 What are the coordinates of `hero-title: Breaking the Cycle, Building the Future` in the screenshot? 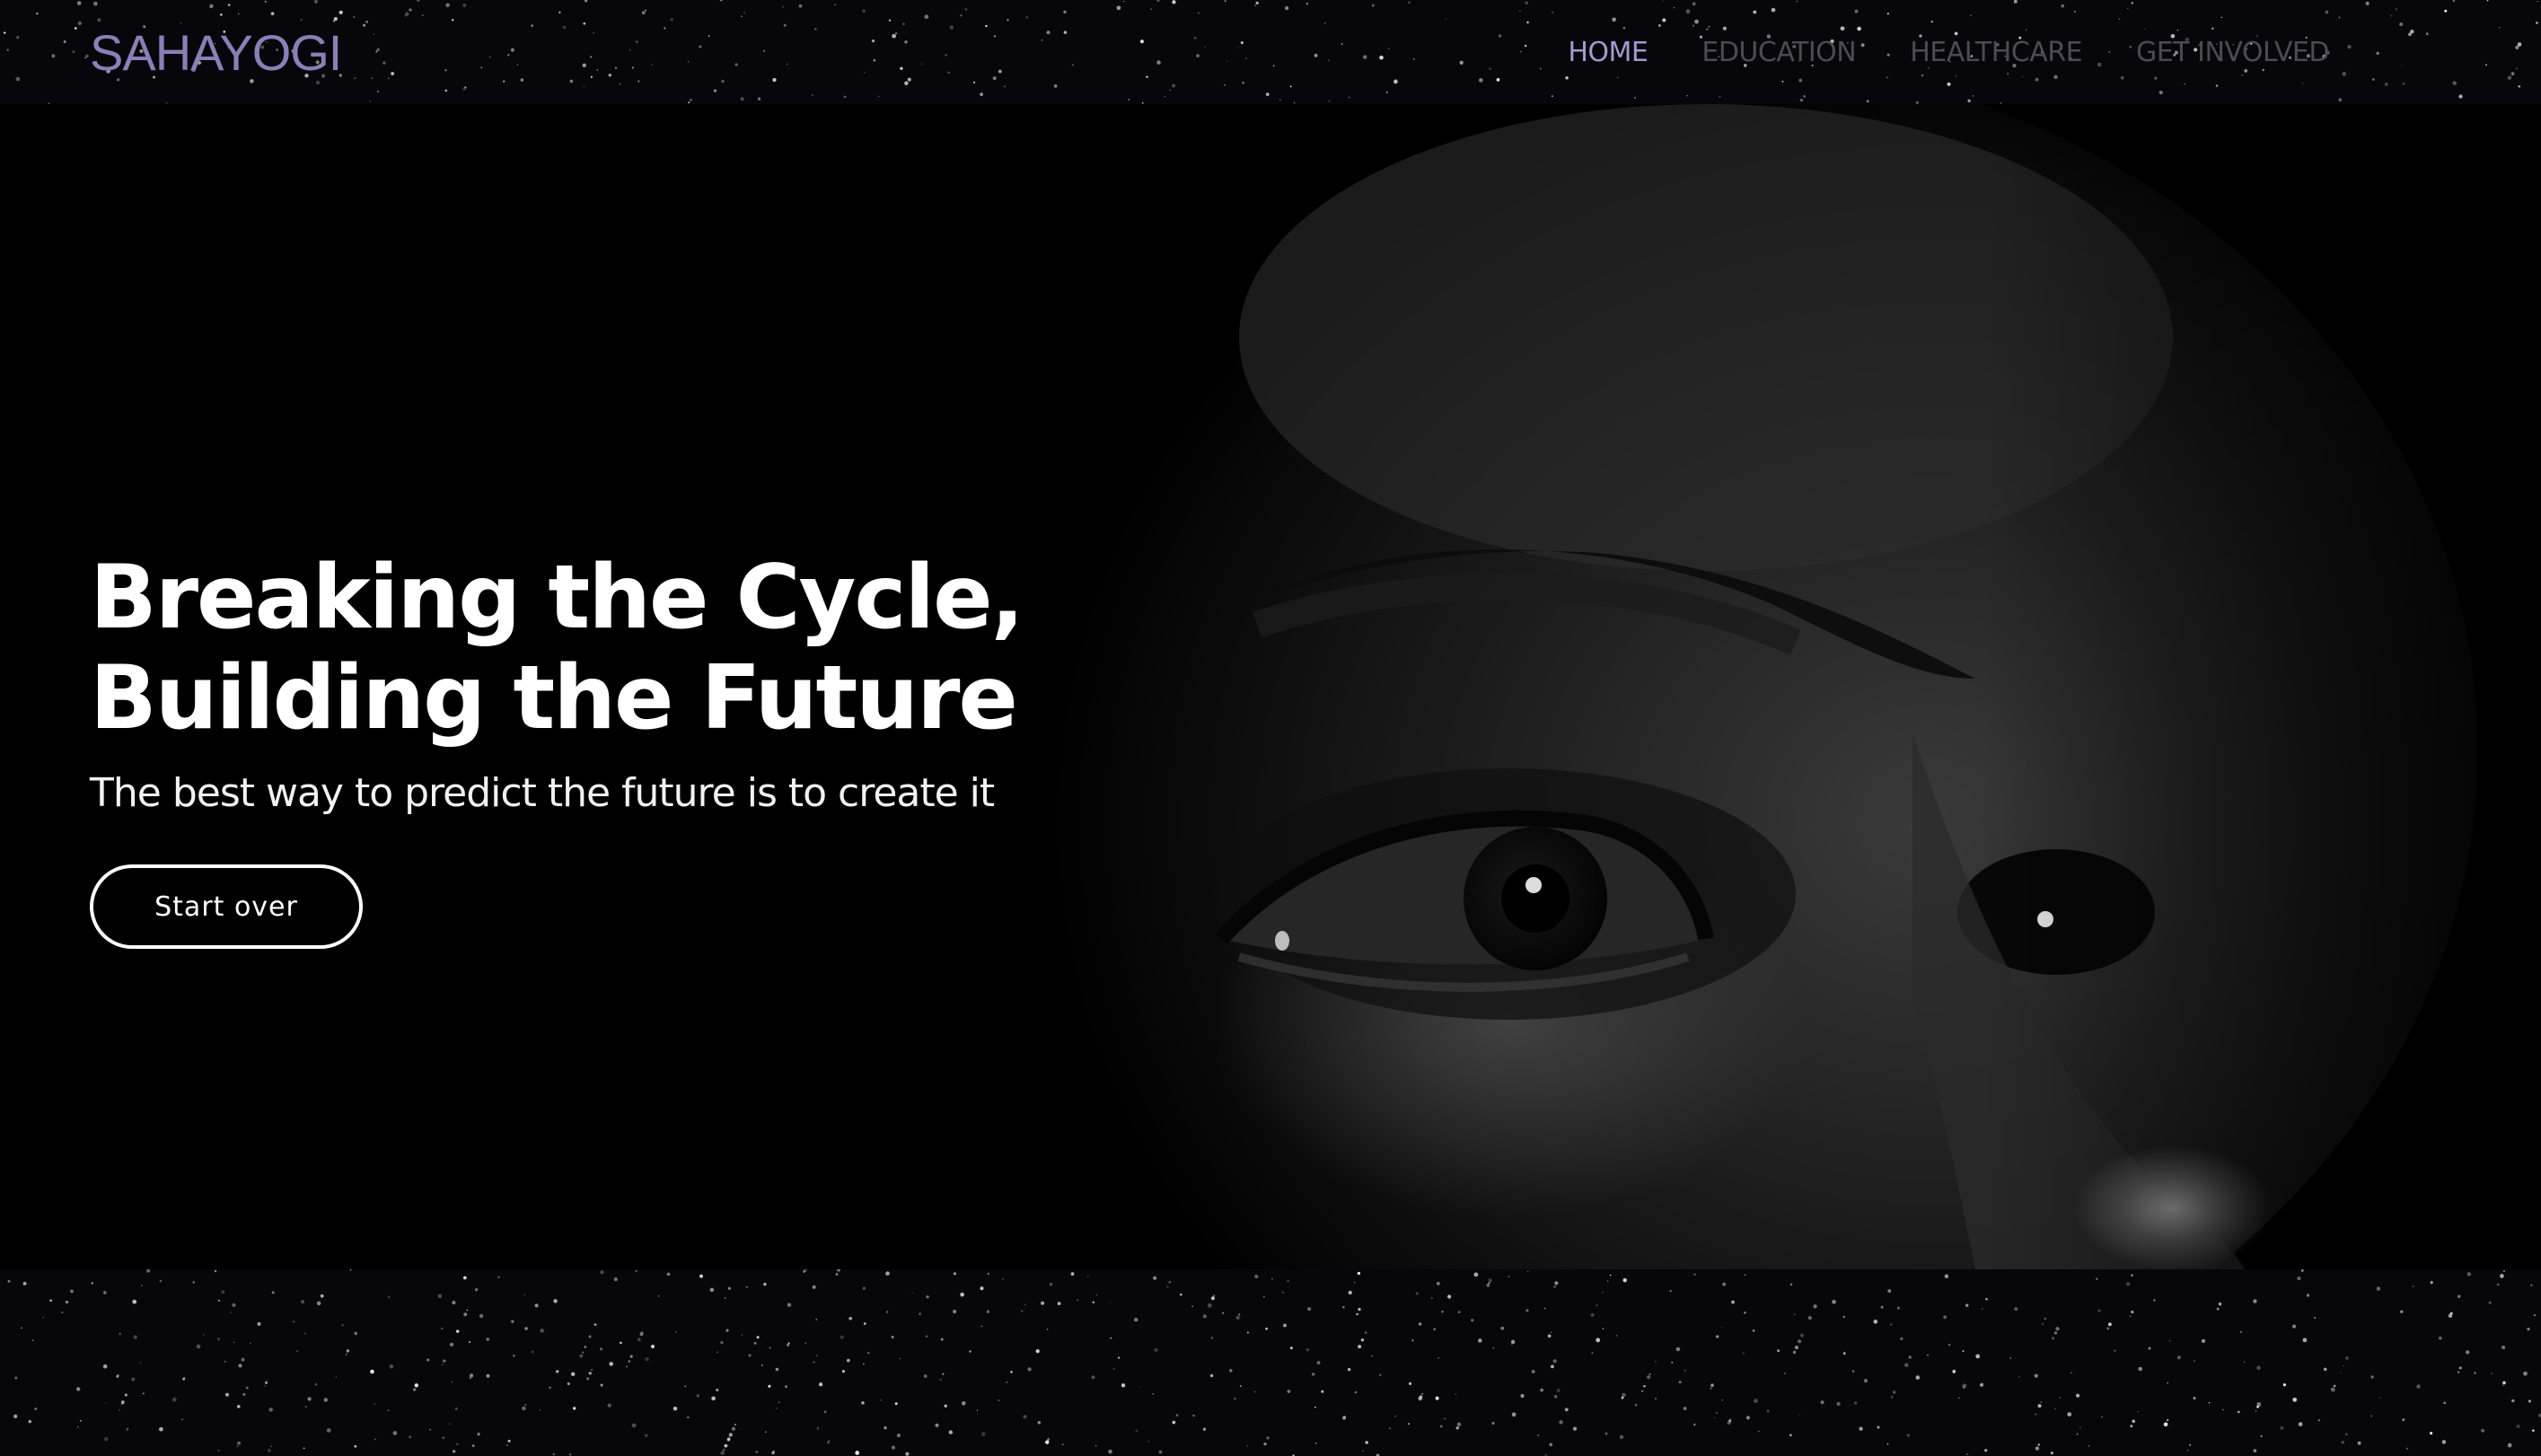 It's located at (557, 648).